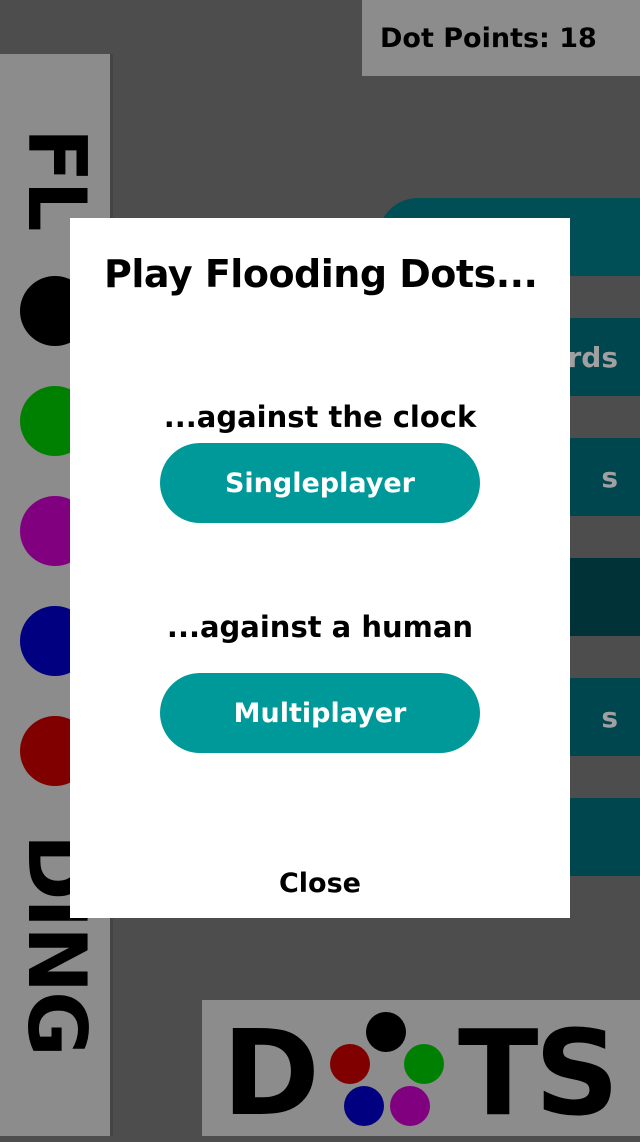 Image resolution: width=640 pixels, height=1142 pixels. What do you see at coordinates (592, 357) in the screenshot?
I see `menu-button-2-label: rds` at bounding box center [592, 357].